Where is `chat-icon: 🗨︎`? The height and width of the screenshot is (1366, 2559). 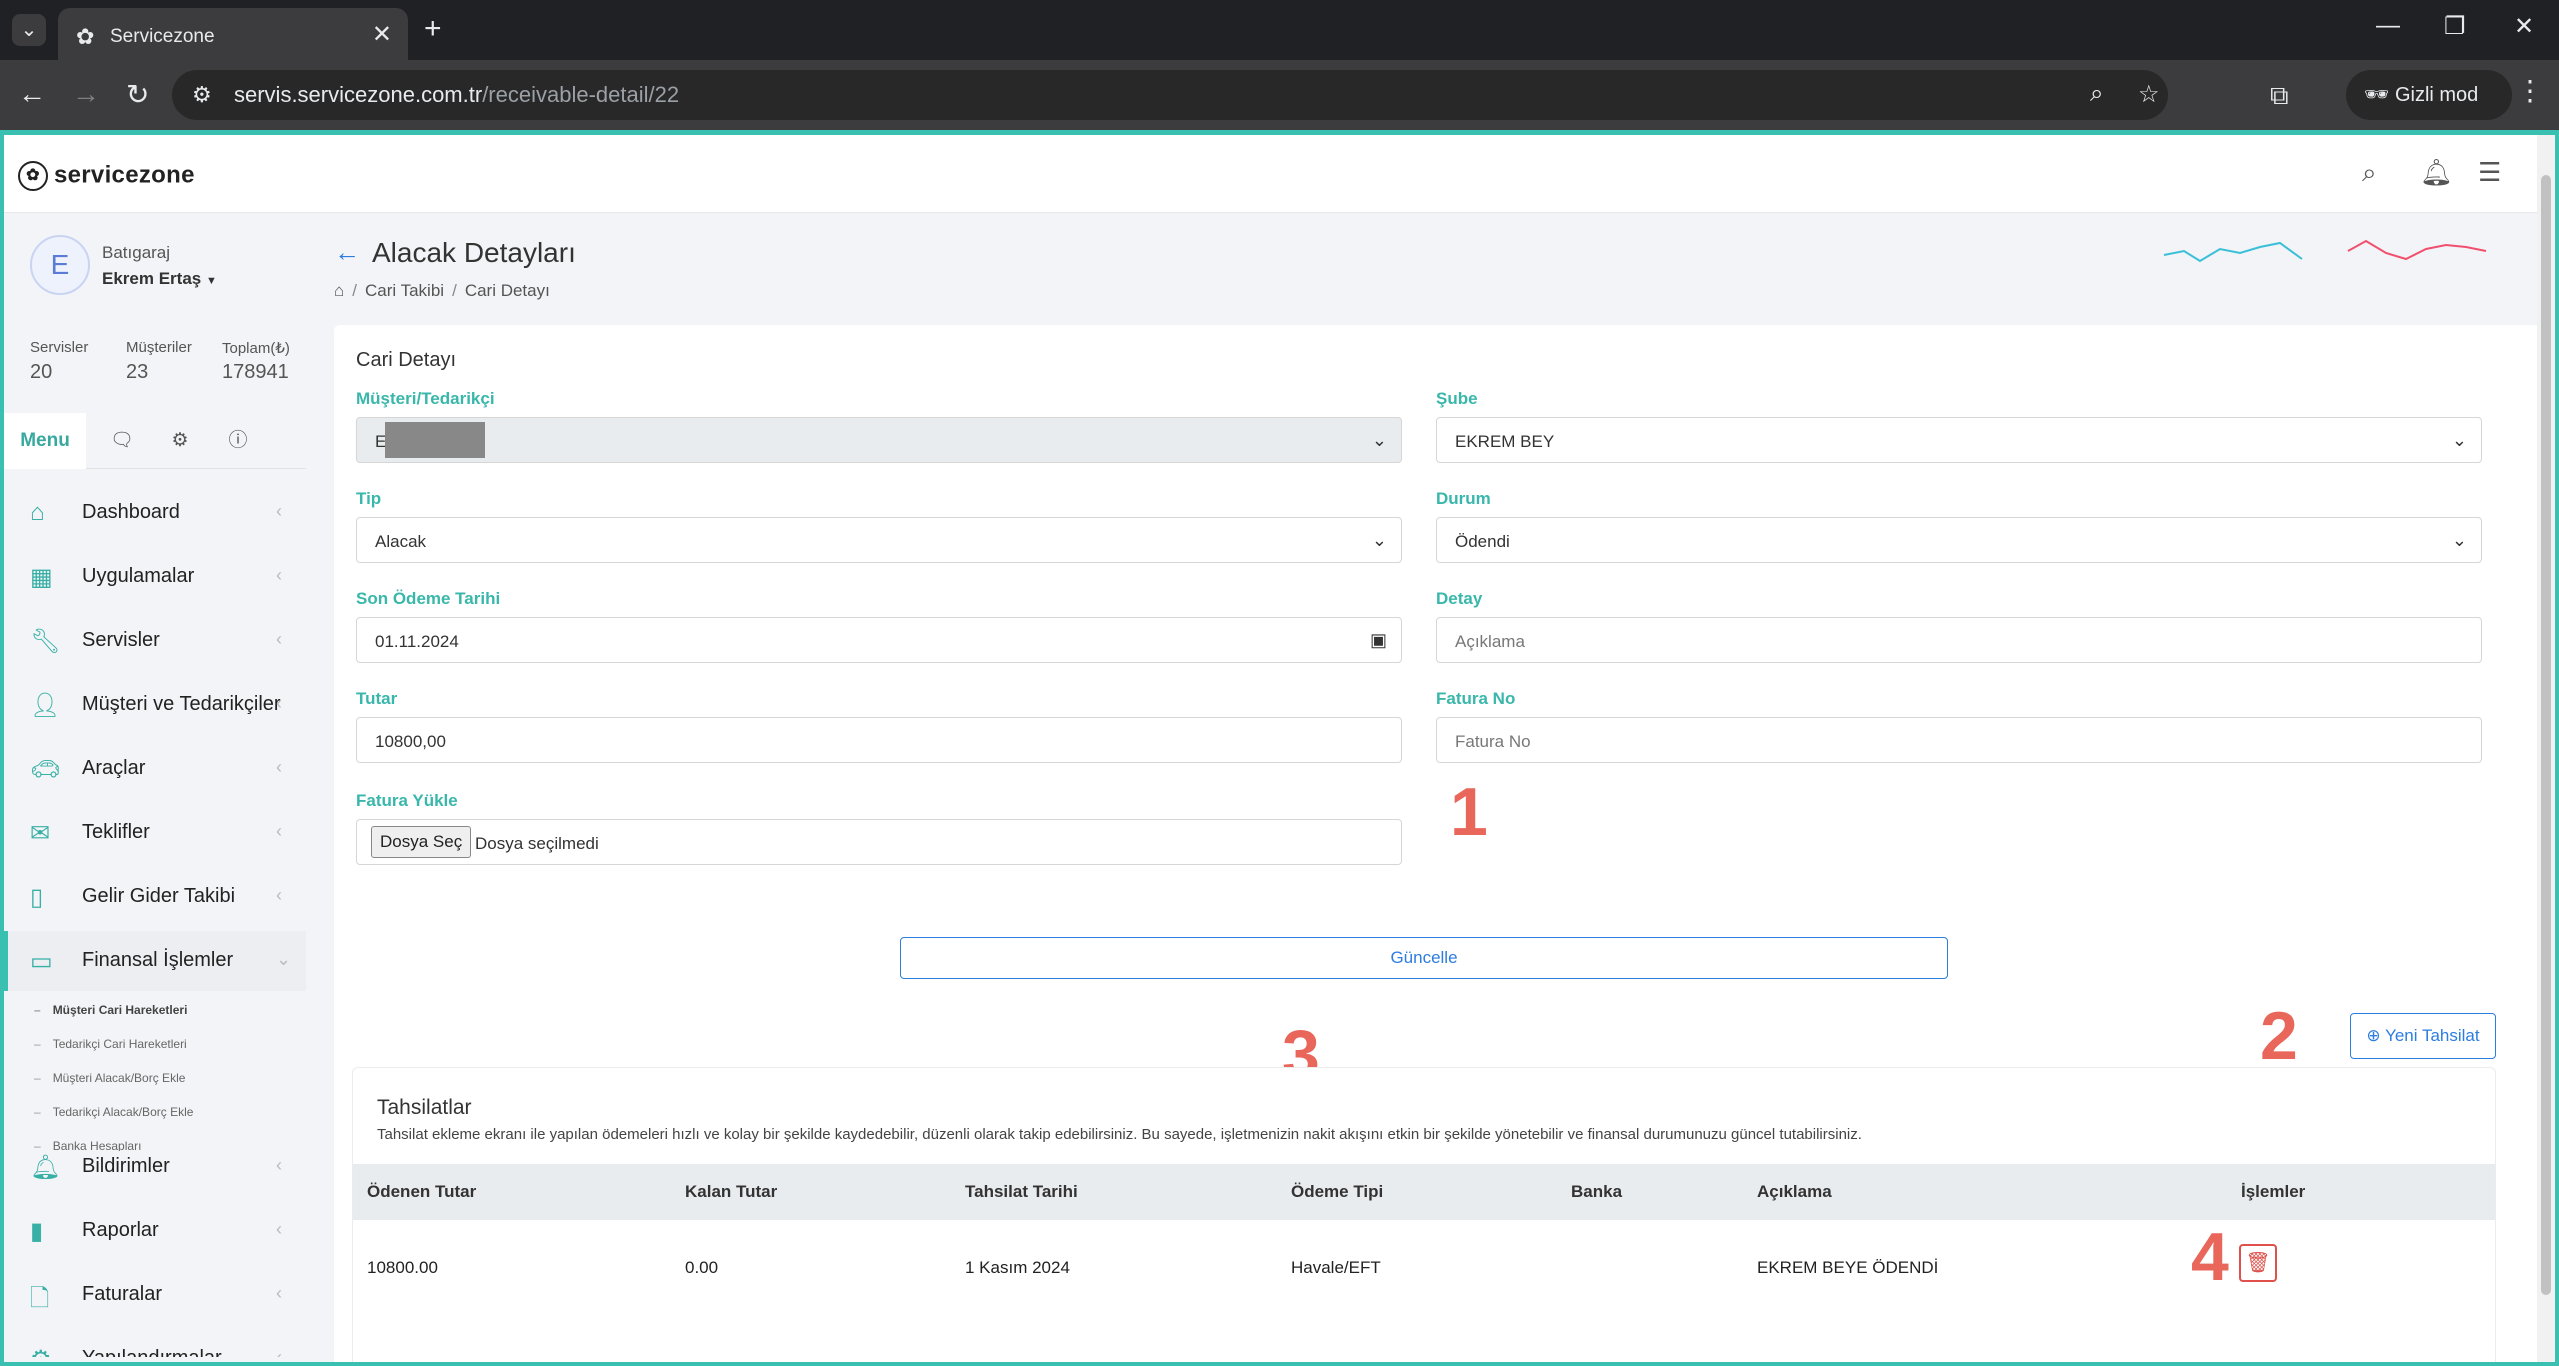
chat-icon: 🗨︎ is located at coordinates (122, 441).